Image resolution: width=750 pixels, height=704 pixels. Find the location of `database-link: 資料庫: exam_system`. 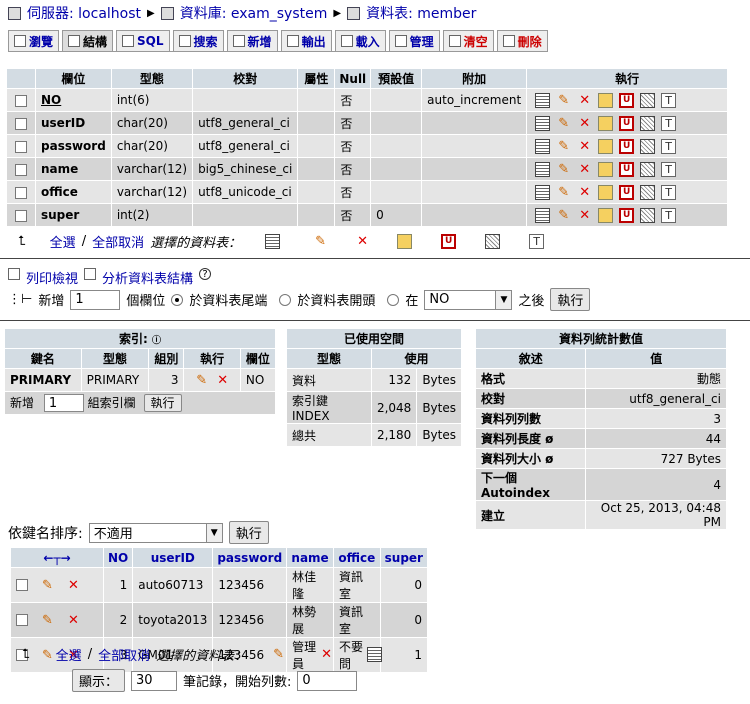

database-link: 資料庫: exam_system is located at coordinates (254, 13).